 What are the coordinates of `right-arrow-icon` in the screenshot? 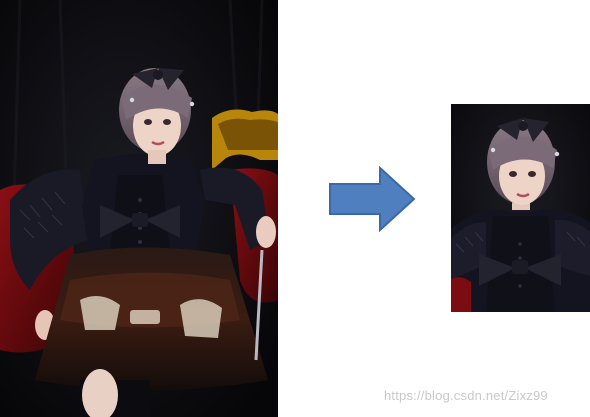 It's located at (372, 199).